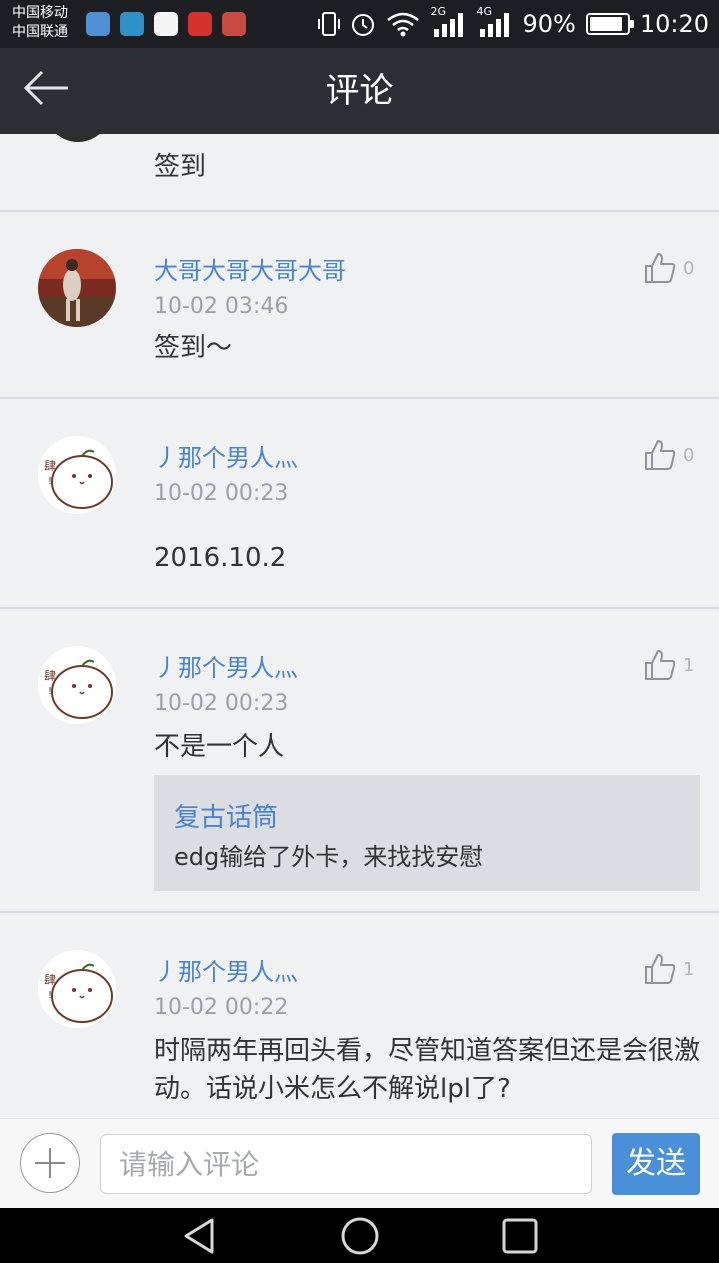 The width and height of the screenshot is (719, 1263). I want to click on carrier-1: 中国移动, so click(40, 13).